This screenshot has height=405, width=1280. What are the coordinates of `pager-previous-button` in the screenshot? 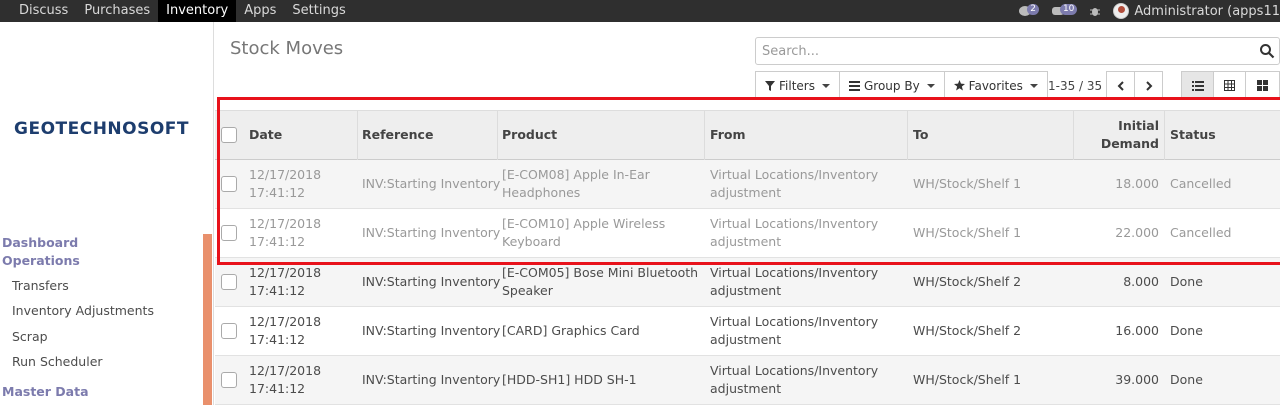 It's located at (1120, 85).